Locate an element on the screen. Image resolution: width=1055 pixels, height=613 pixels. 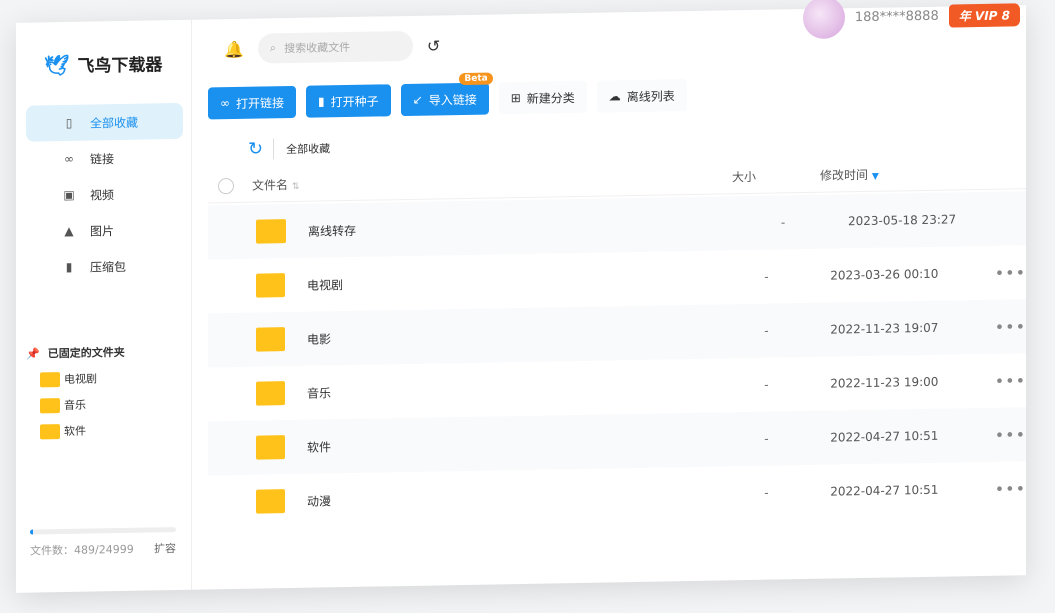
column-size: 大小 is located at coordinates (772, 176).